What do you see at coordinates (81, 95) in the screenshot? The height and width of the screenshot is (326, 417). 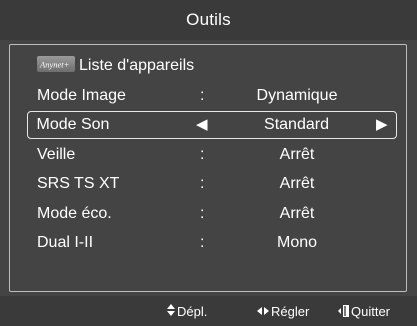 I see `menu-item-label: Mode Image` at bounding box center [81, 95].